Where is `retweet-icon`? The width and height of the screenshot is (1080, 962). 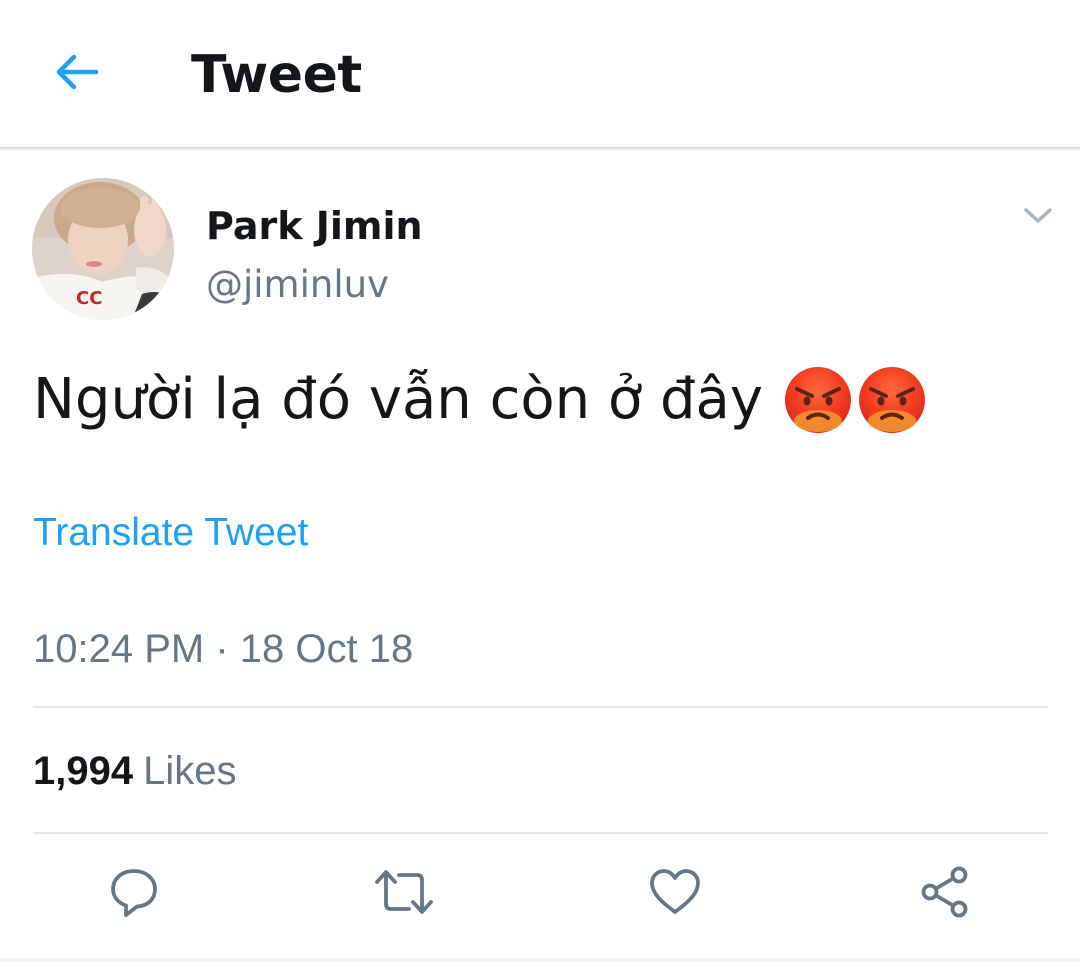
retweet-icon is located at coordinates (404, 894).